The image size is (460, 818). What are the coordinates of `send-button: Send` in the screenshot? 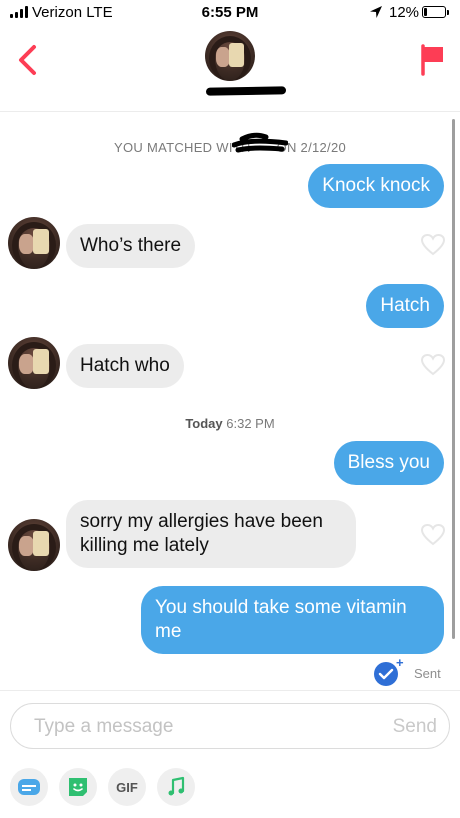 It's located at (415, 727).